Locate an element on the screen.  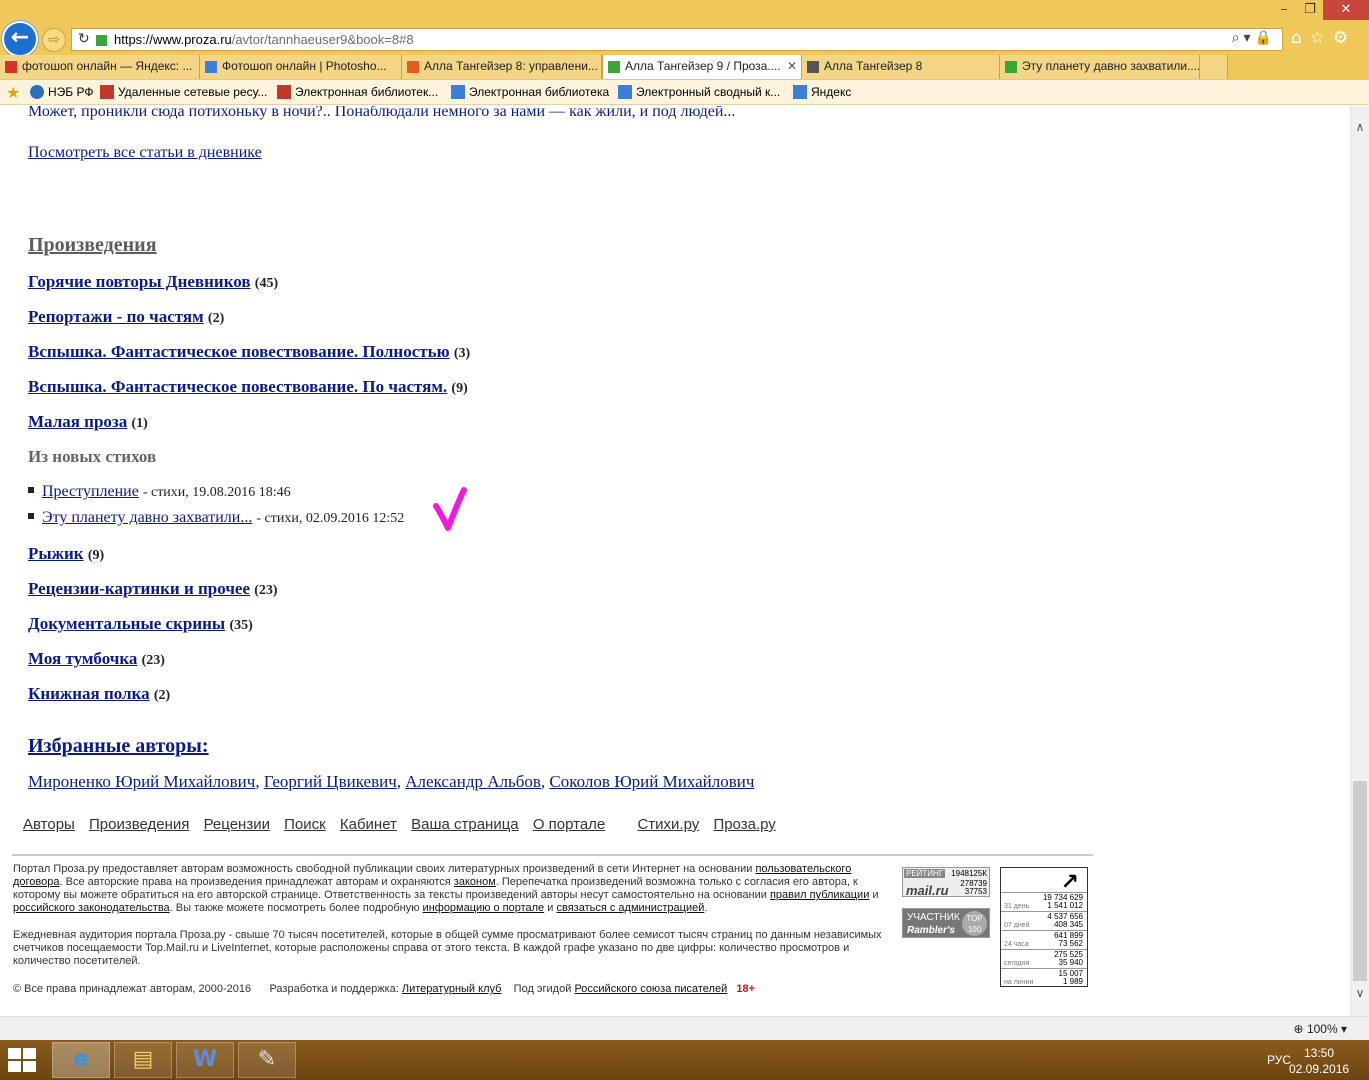
work-link: Горячие повторы Дневников is located at coordinates (139, 281).